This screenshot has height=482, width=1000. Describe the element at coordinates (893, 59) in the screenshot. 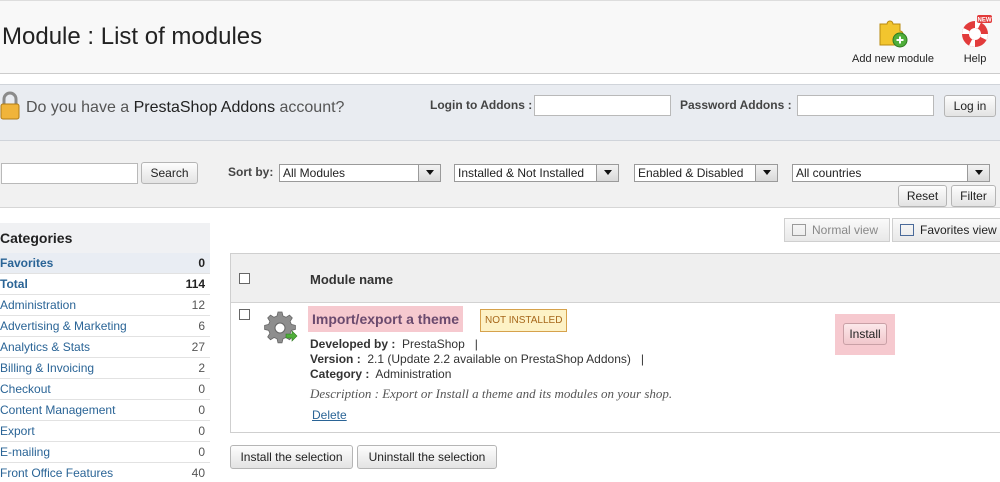

I see `add-new-module-label: Add new module` at that location.